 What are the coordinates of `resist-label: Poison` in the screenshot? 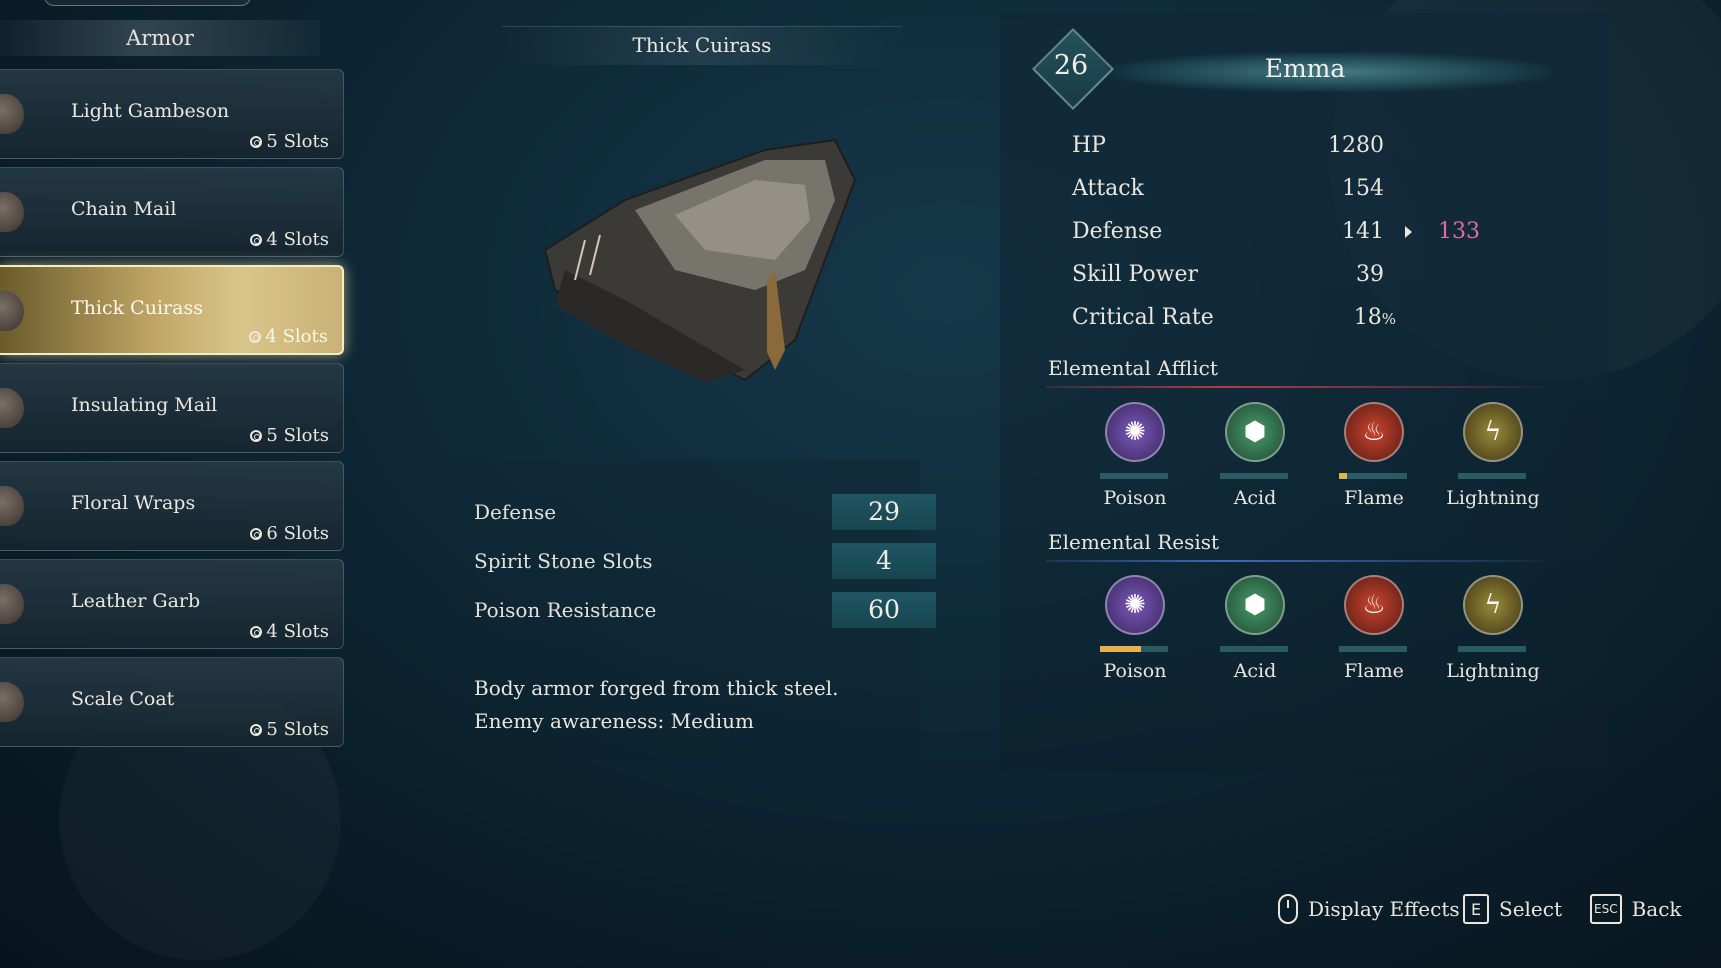 It's located at (1135, 671).